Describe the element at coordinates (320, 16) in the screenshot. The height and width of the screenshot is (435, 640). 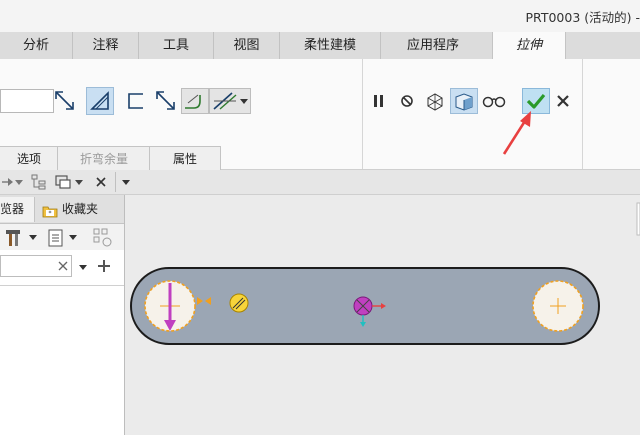
I see `title-bar: PRT0003 (活动的) -` at that location.